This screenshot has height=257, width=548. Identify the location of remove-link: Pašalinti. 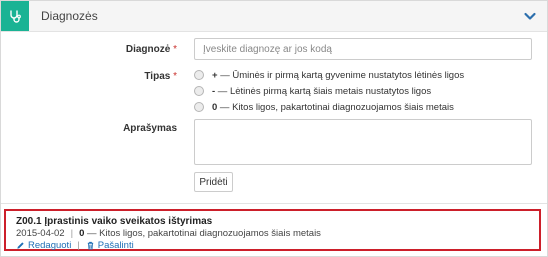
(110, 245).